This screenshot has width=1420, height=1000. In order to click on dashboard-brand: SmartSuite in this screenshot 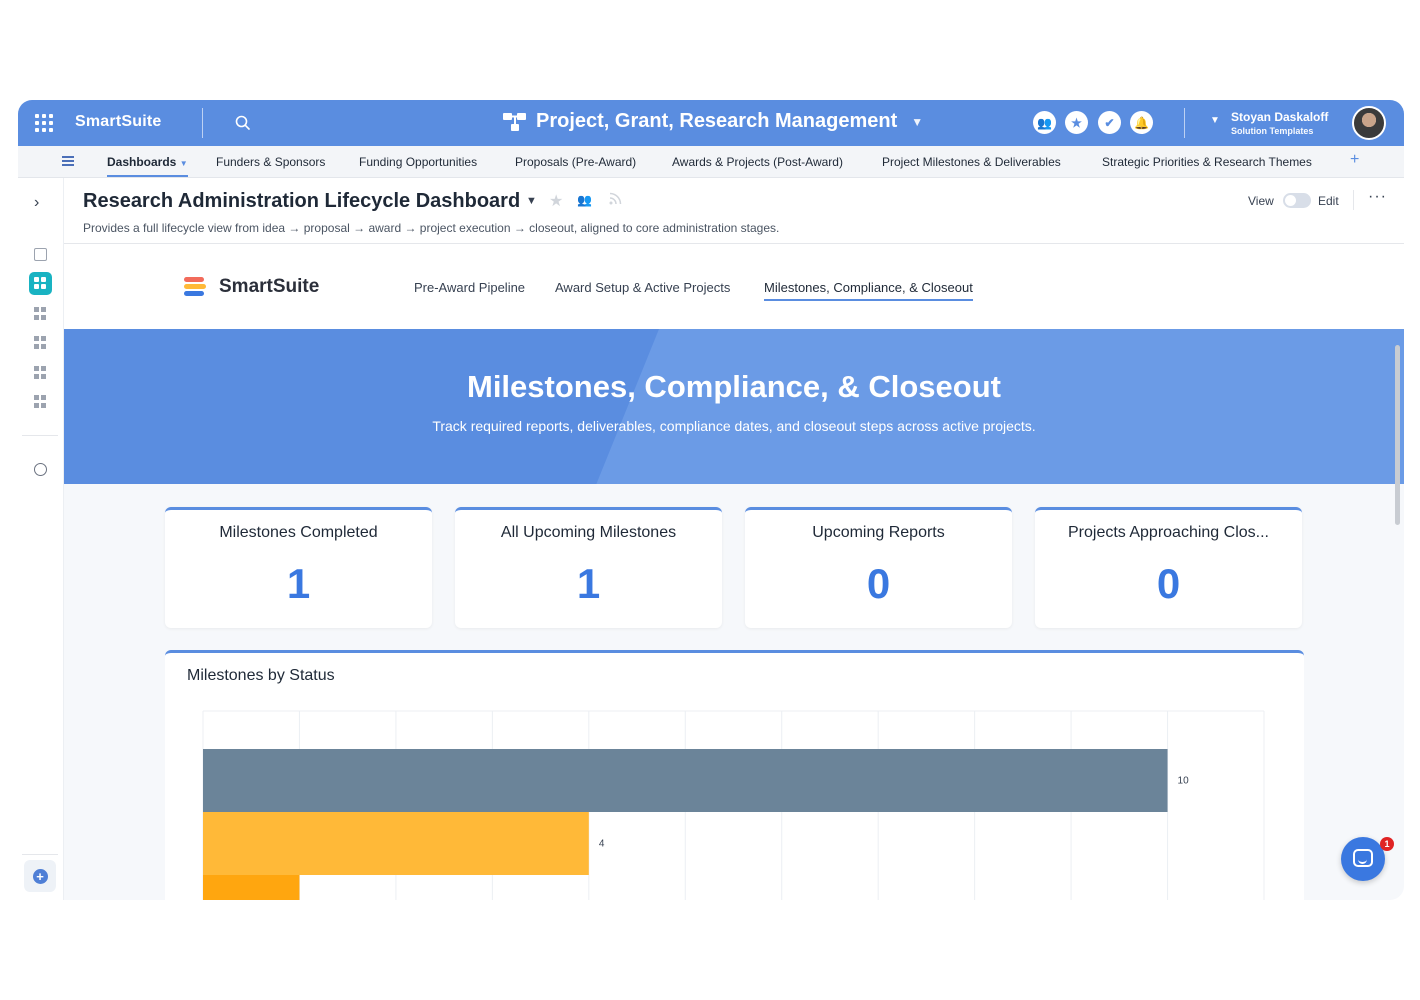, I will do `click(269, 286)`.